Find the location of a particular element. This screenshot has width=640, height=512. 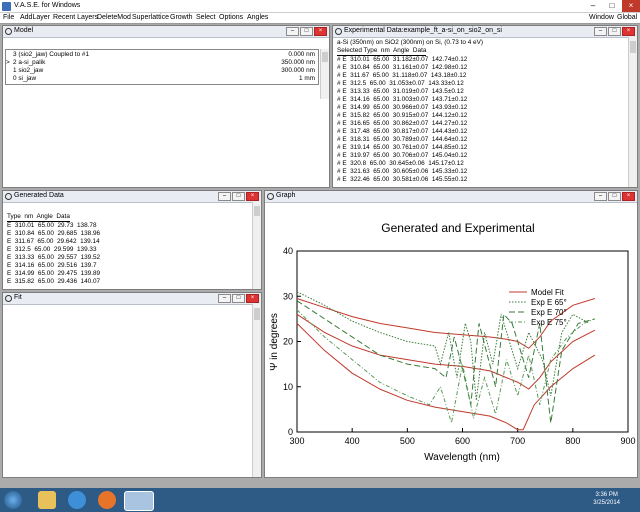

data-row: E 314.99 65.00 29.475 139.89 is located at coordinates (53, 274).